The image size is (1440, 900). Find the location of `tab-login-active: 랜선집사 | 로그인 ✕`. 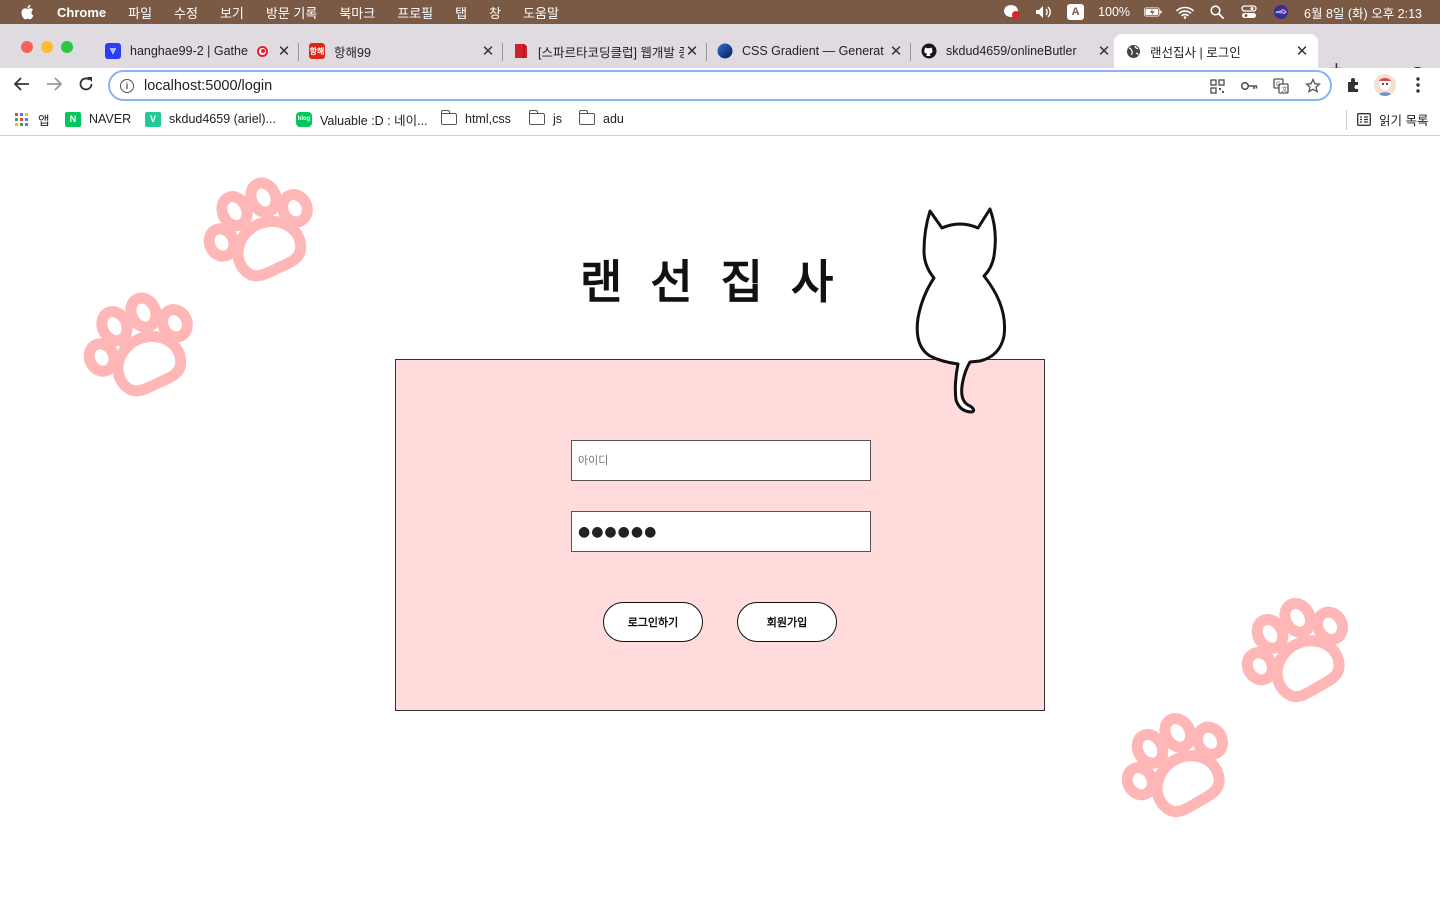

tab-login-active: 랜선집사 | 로그인 ✕ is located at coordinates (1216, 51).